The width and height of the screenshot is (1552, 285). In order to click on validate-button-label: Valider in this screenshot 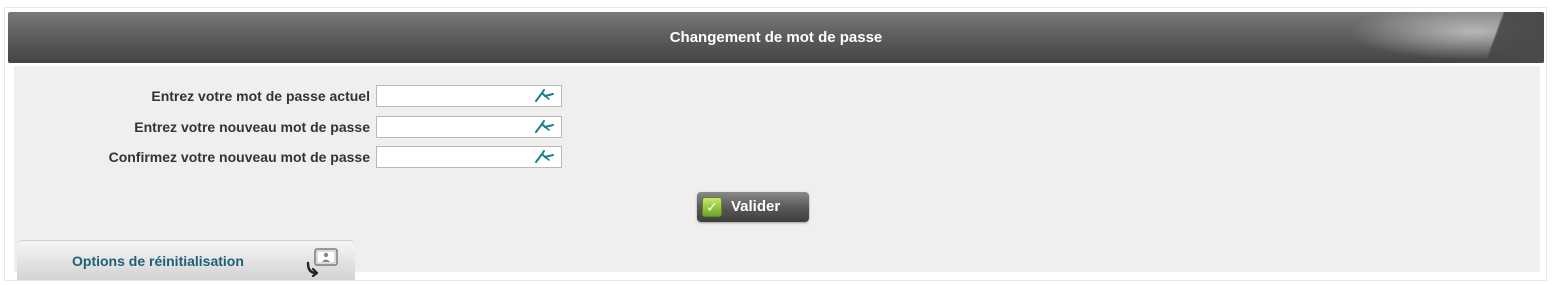, I will do `click(756, 206)`.